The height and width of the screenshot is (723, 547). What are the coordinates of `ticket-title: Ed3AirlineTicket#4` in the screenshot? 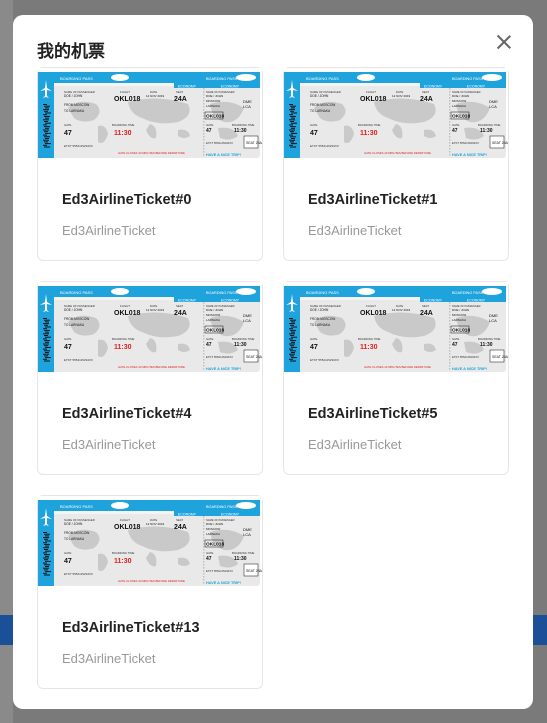 It's located at (127, 414).